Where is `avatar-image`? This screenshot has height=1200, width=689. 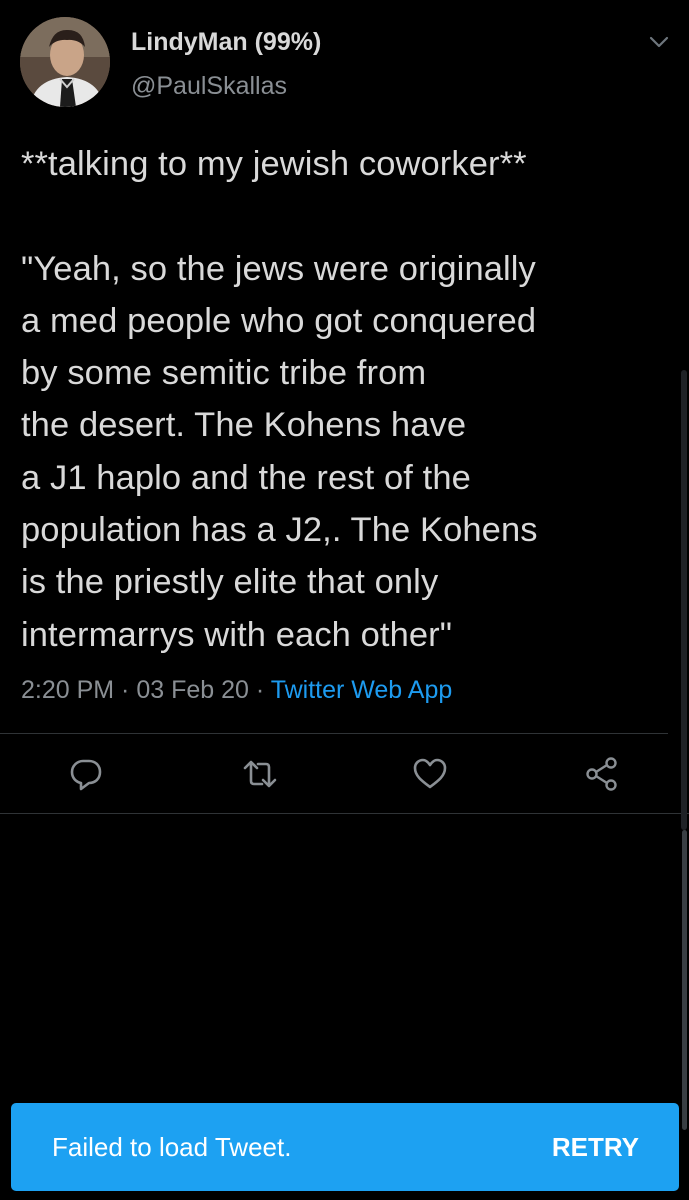
avatar-image is located at coordinates (65, 62).